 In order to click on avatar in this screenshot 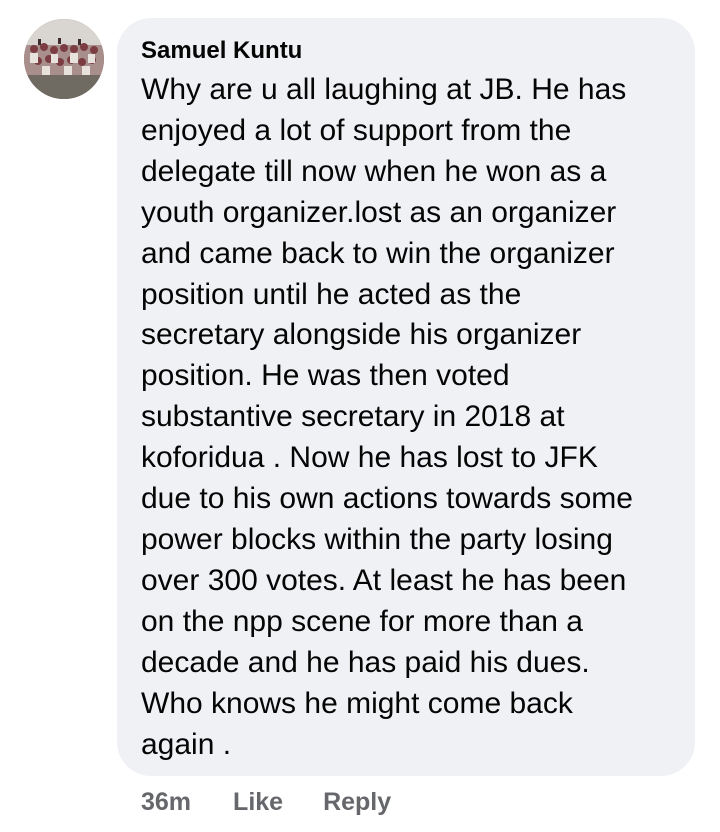, I will do `click(64, 59)`.